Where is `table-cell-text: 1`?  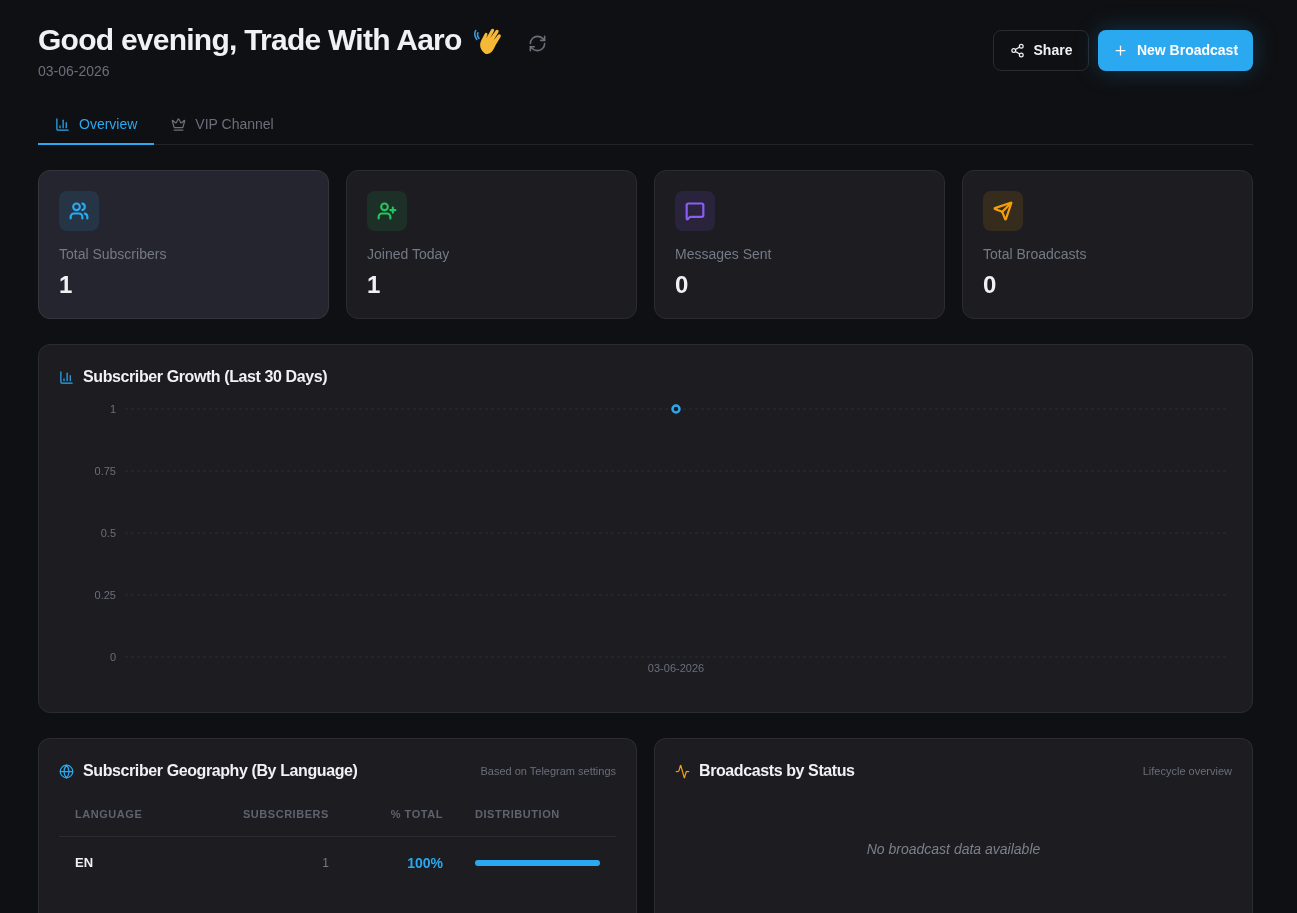
table-cell-text: 1 is located at coordinates (325, 863).